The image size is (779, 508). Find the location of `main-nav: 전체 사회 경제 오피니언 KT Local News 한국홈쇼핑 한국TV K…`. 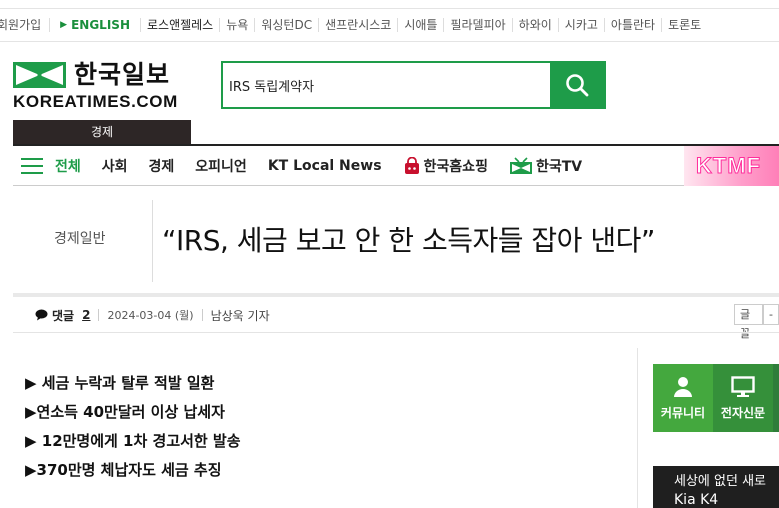

main-nav: 전체 사회 경제 오피니언 KT Local News 한국홈쇼핑 한국TV K… is located at coordinates (396, 166).